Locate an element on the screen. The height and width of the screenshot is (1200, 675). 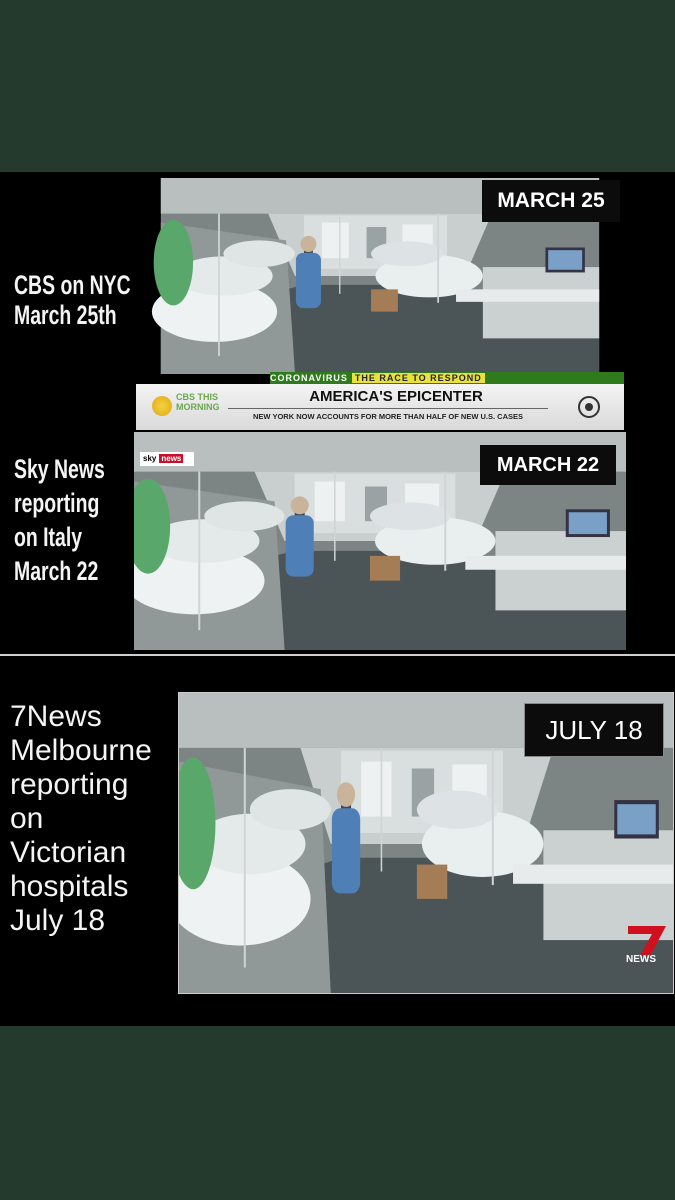
sky-caption-line: reporting is located at coordinates (57, 503).